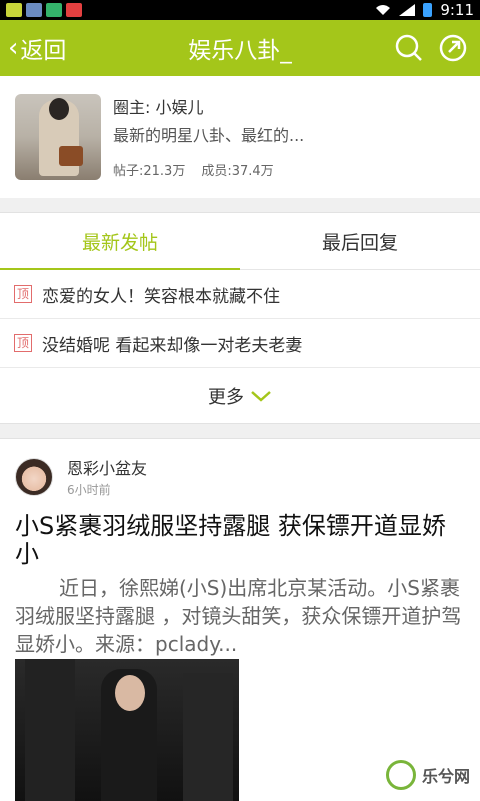 The image size is (480, 801). Describe the element at coordinates (261, 396) in the screenshot. I see `chevron-down-icon` at that location.